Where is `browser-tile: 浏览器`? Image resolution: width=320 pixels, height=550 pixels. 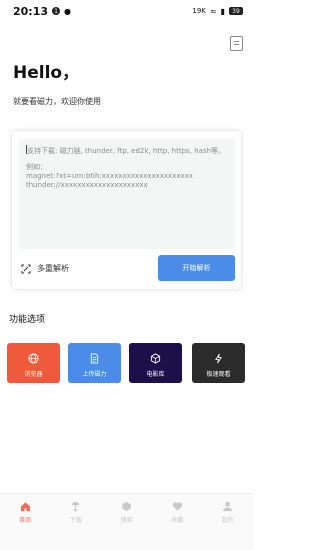 browser-tile: 浏览器 is located at coordinates (33, 363).